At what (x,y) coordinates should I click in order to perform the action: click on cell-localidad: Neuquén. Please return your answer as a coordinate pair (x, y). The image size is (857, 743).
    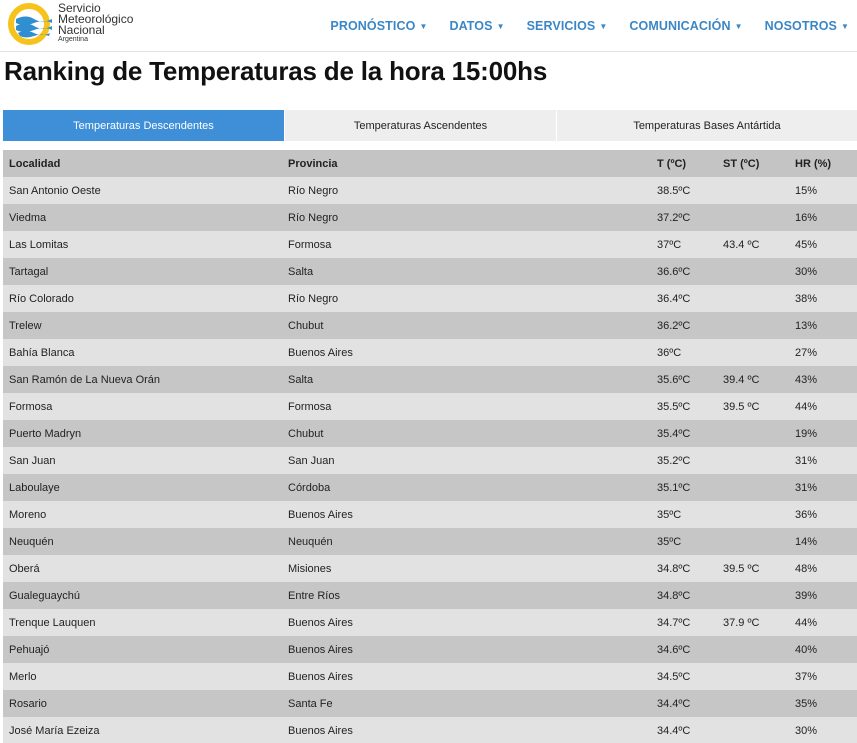
    Looking at the image, I should click on (31, 541).